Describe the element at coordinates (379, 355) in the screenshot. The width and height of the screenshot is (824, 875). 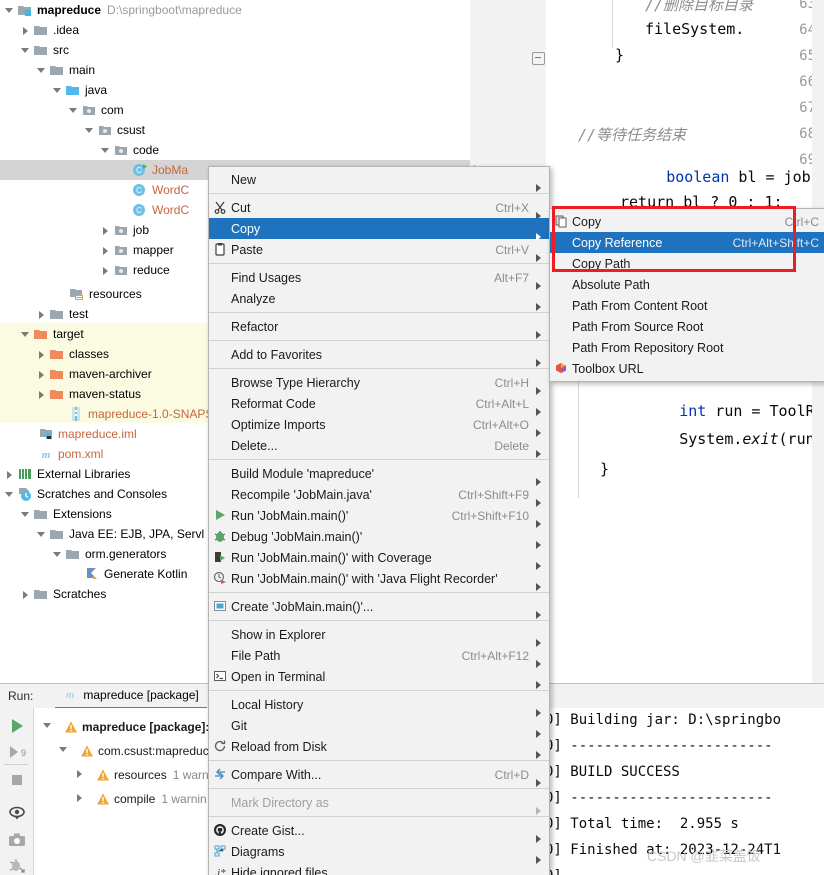
I see `menu-item-add-to-favorites: Add to Favorites` at that location.